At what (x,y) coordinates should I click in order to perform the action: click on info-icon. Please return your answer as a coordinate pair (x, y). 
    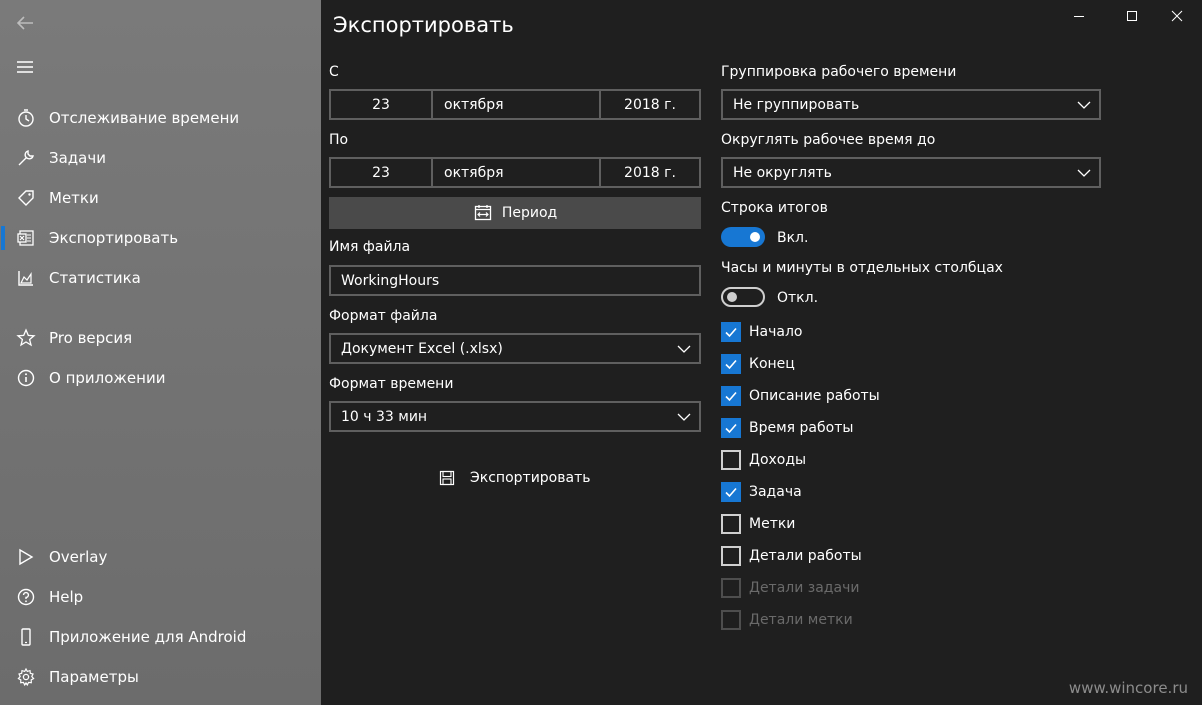
    Looking at the image, I should click on (26, 378).